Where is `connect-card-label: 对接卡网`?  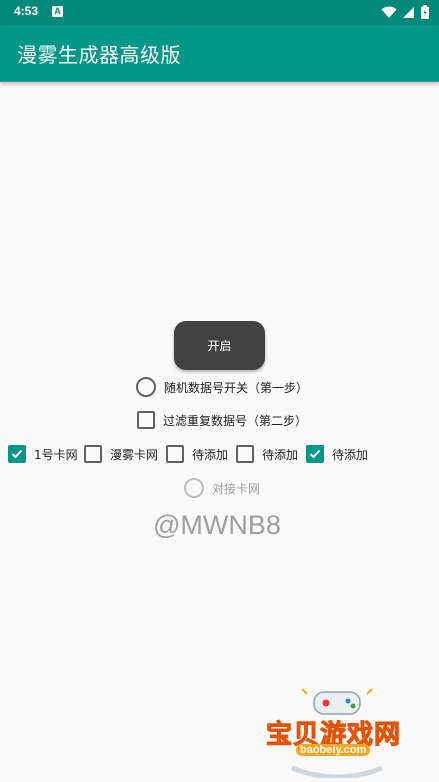 connect-card-label: 对接卡网 is located at coordinates (236, 488).